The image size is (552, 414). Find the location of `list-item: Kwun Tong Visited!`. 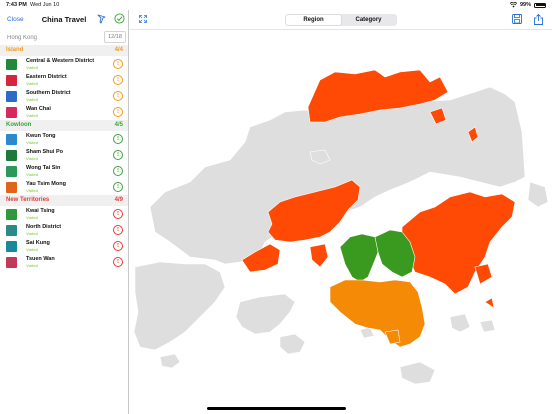

list-item: Kwun Tong Visited! is located at coordinates (64, 139).